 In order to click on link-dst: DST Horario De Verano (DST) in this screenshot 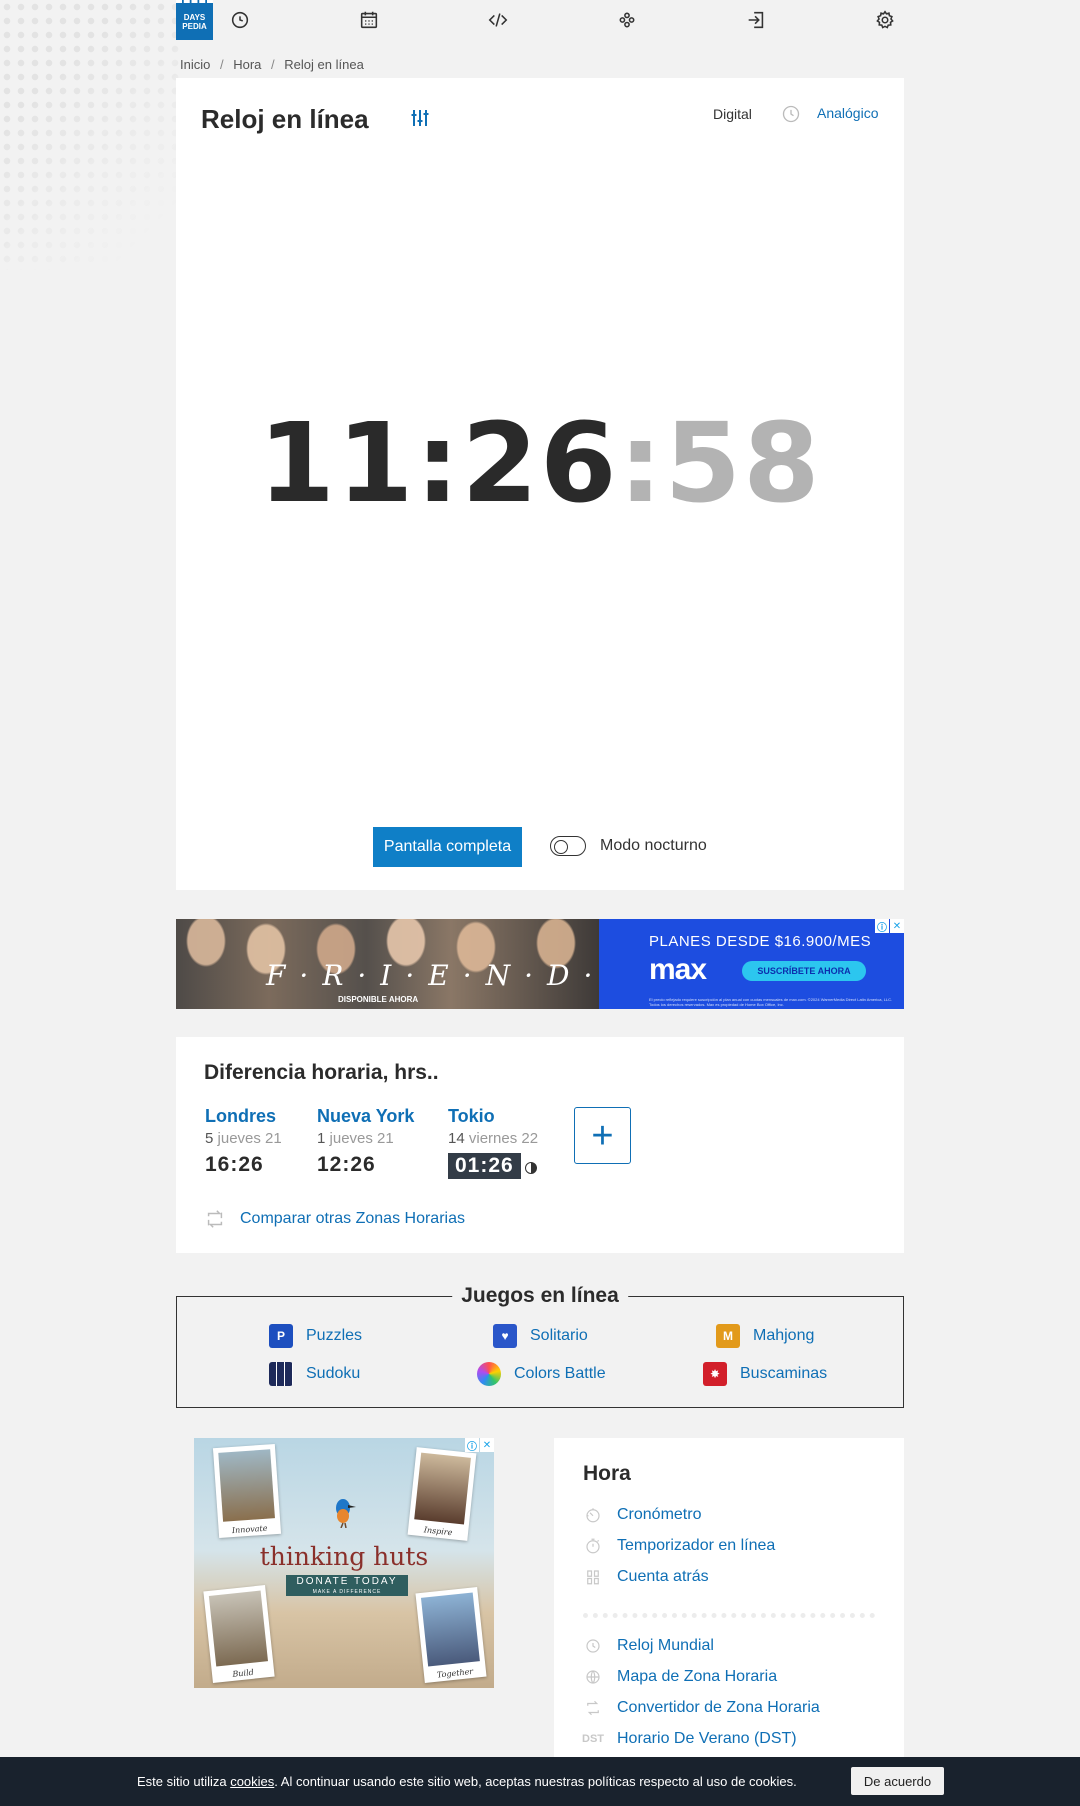, I will do `click(689, 1739)`.